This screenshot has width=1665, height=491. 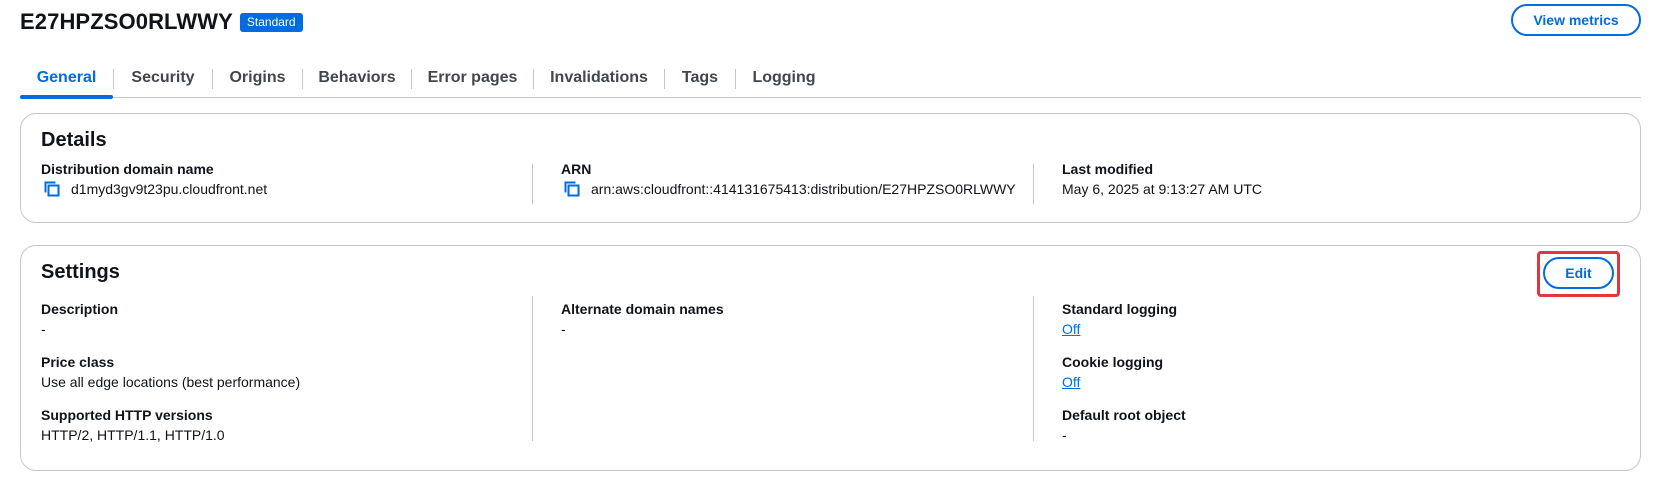 I want to click on alternate-domains-field: Alternate domain names -, so click(x=642, y=319).